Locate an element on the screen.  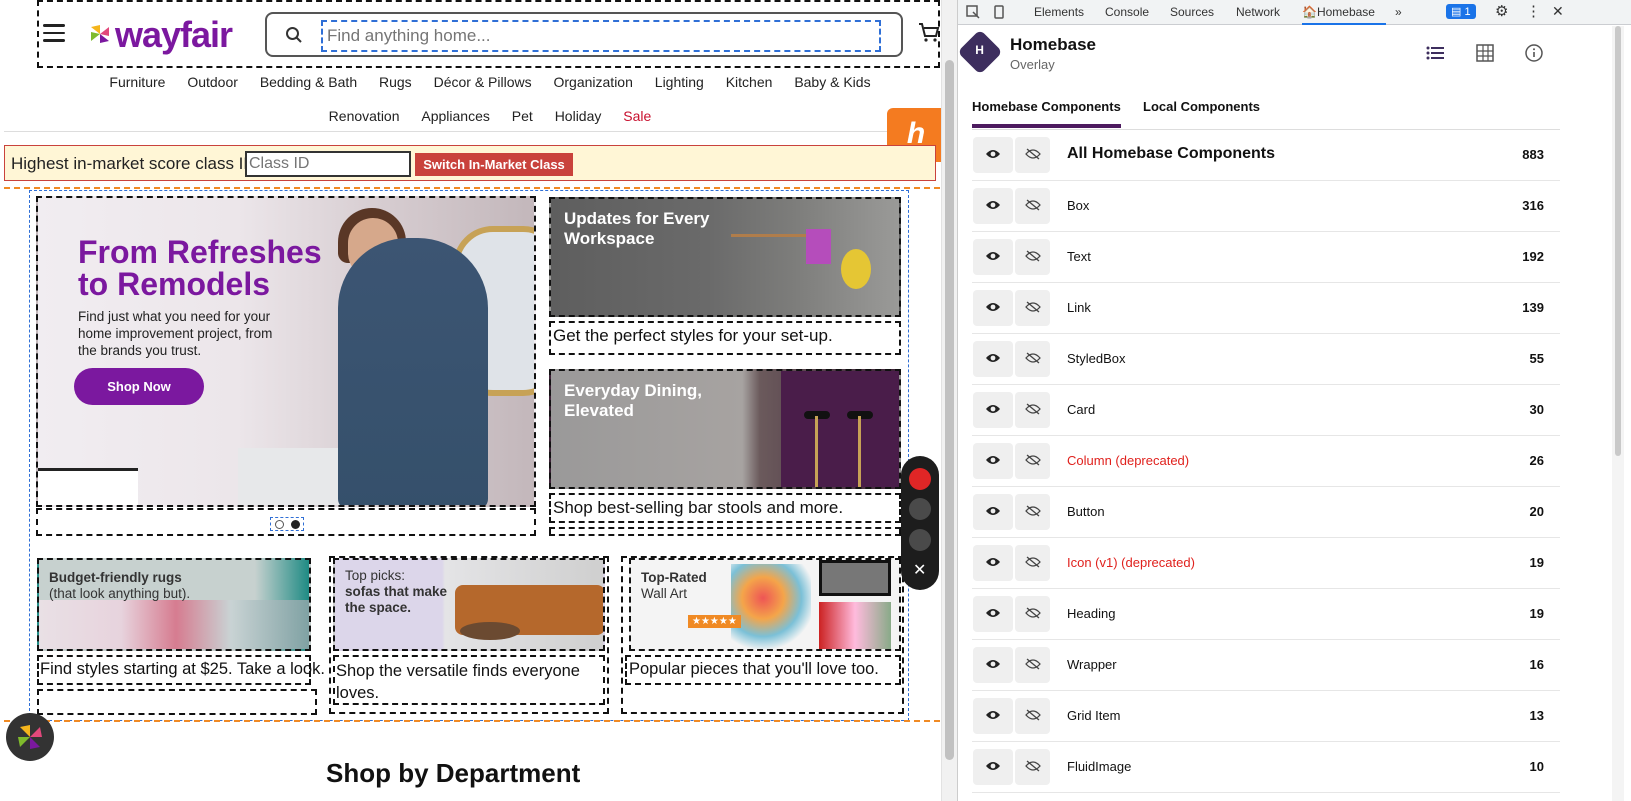
eye-off-icon is located at coordinates (1033, 205).